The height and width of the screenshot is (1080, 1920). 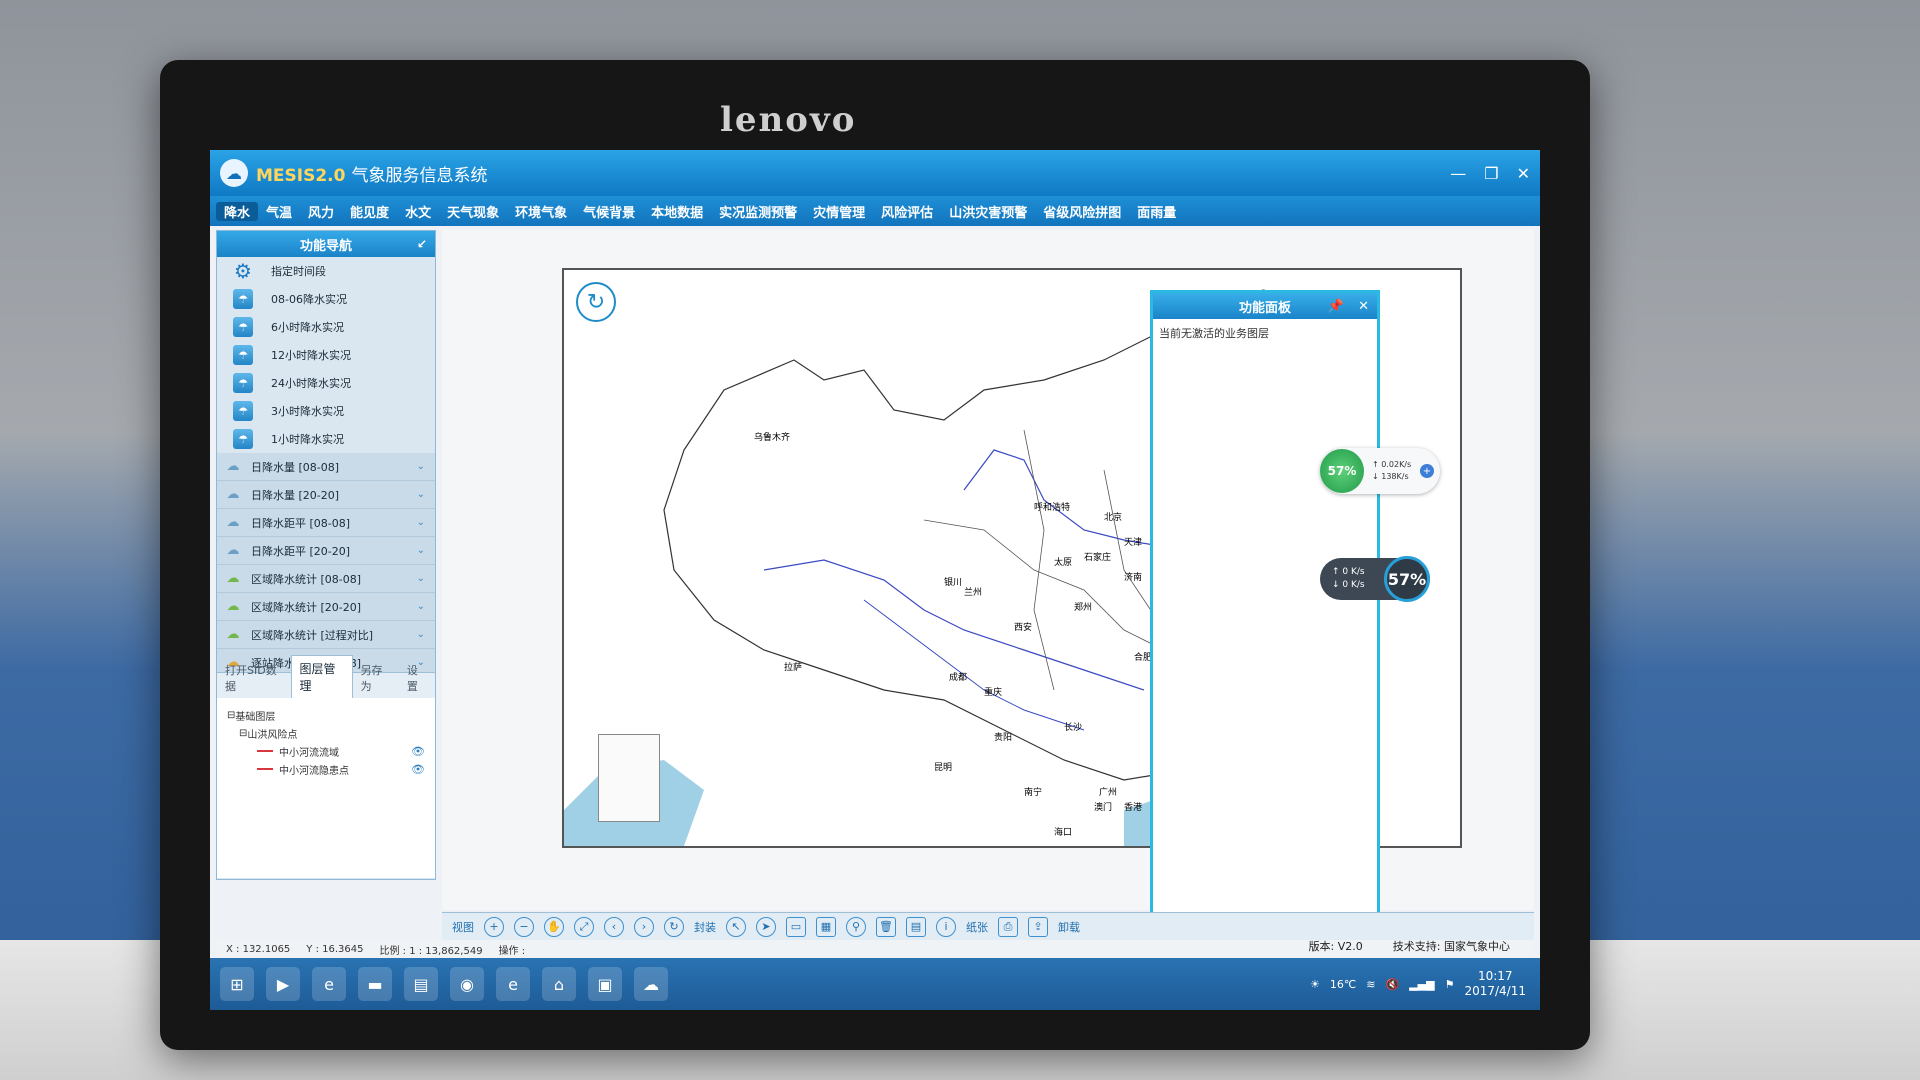 I want to click on menu-item-env: 环境气象, so click(x=541, y=211).